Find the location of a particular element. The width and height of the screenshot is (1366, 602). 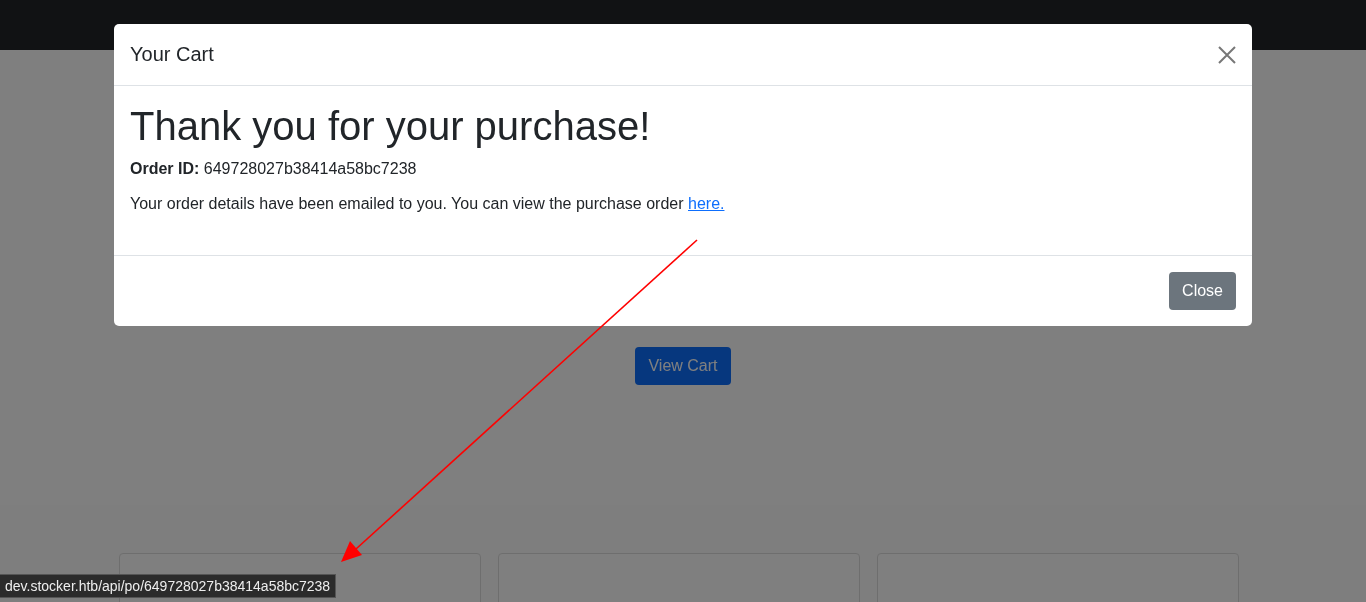

order-id-value: 649728027b38414a58bc7238 is located at coordinates (310, 168).